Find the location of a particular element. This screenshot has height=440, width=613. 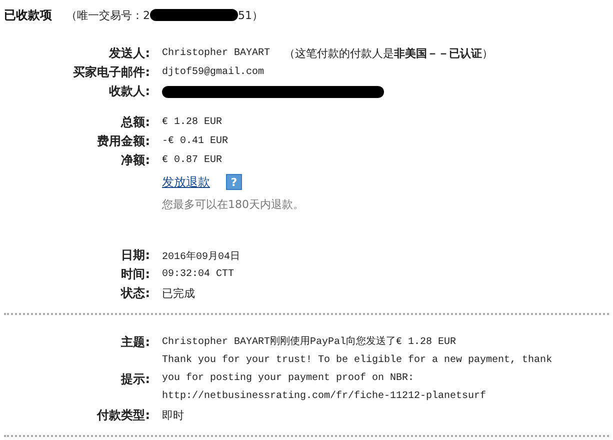

field-label: 总额: is located at coordinates (135, 122).